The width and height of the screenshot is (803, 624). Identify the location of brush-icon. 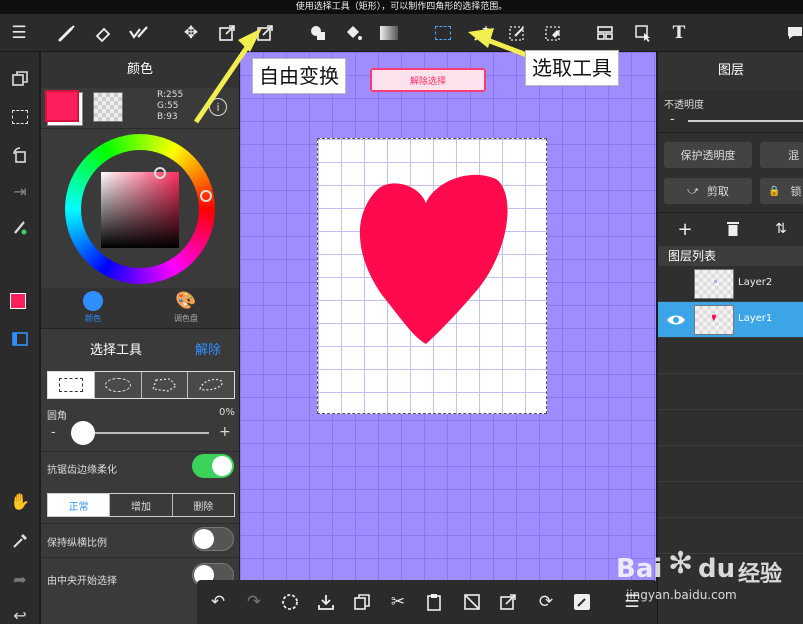
(67, 33).